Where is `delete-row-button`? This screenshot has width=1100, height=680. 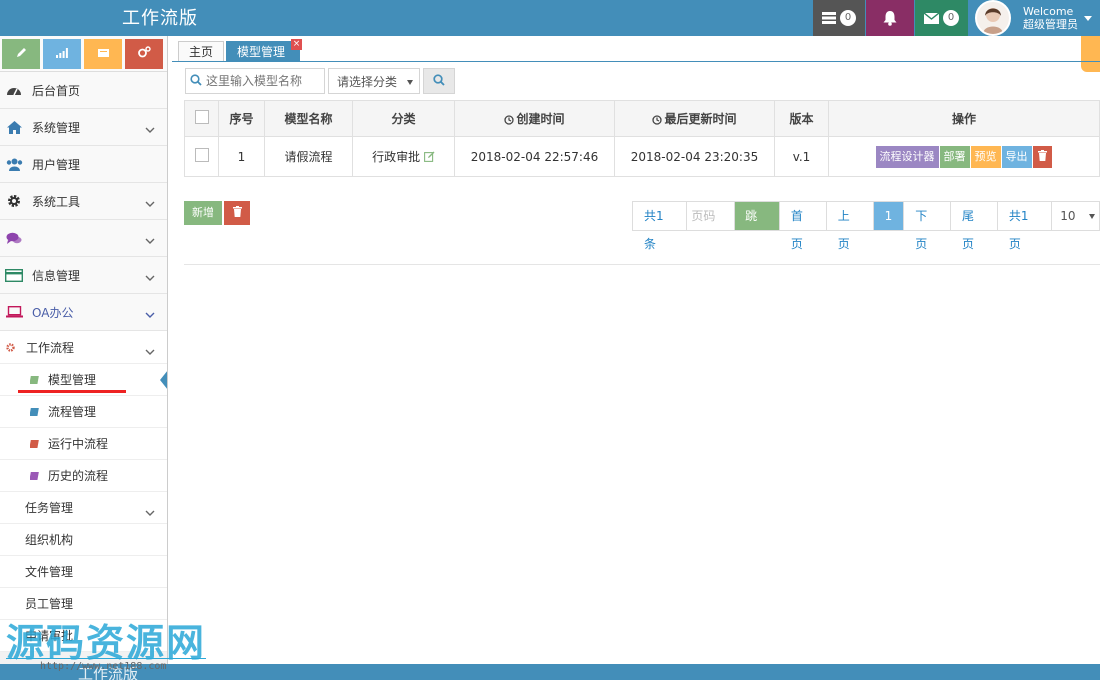 delete-row-button is located at coordinates (1042, 156).